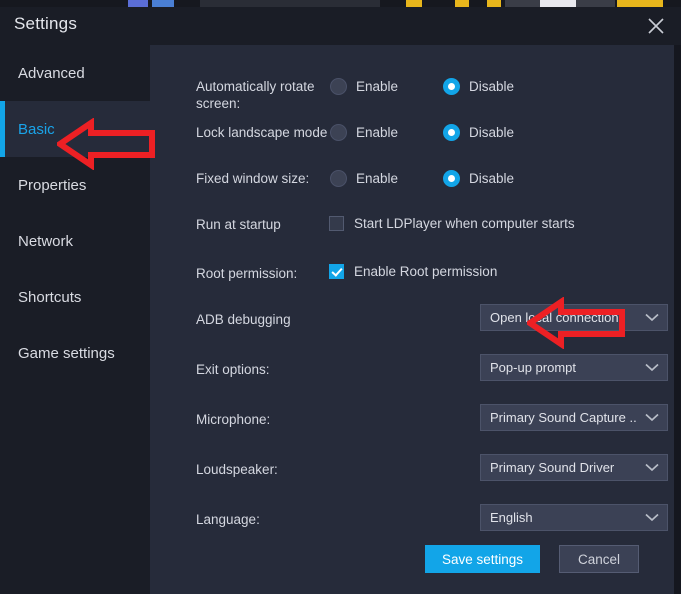 This screenshot has height=594, width=681. What do you see at coordinates (237, 469) in the screenshot?
I see `loudspeaker-label: Loudspeaker:` at bounding box center [237, 469].